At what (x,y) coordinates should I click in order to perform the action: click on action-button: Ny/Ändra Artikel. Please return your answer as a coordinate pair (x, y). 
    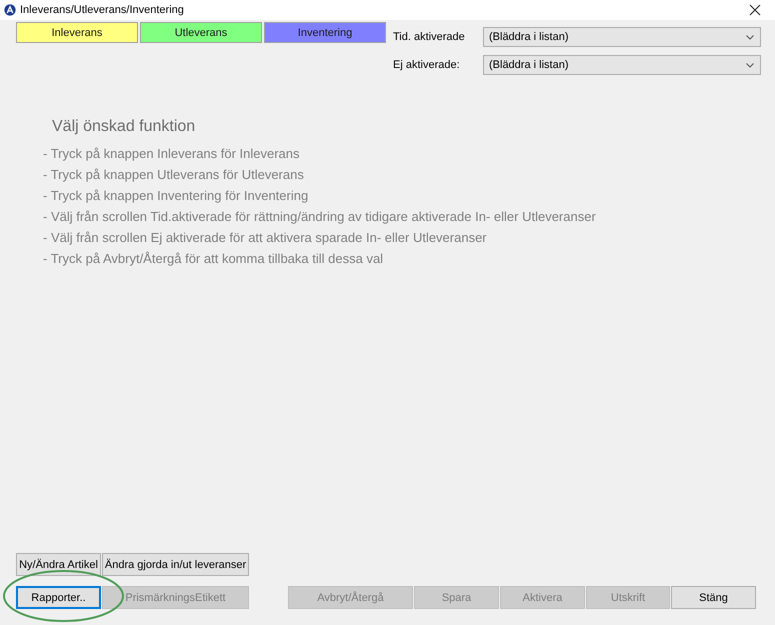
    Looking at the image, I should click on (58, 564).